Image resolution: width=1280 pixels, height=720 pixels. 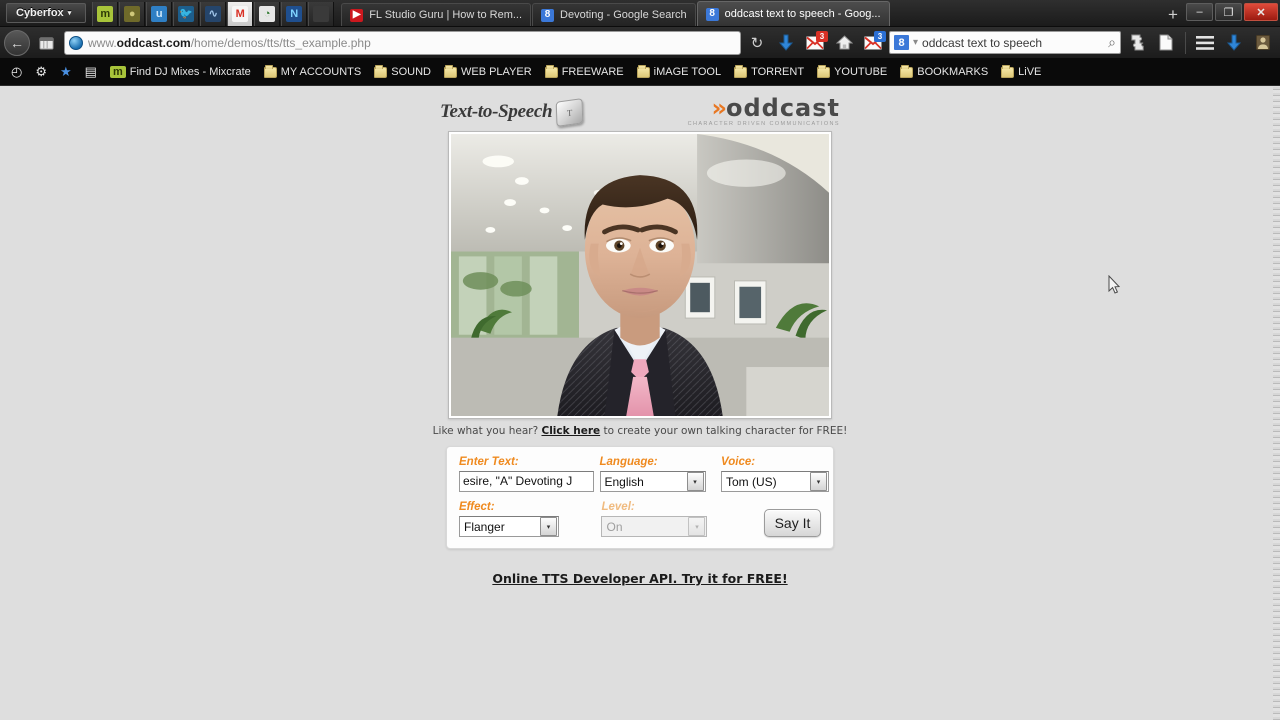 I want to click on gmail-app-icon-glyph: M, so click(x=240, y=14).